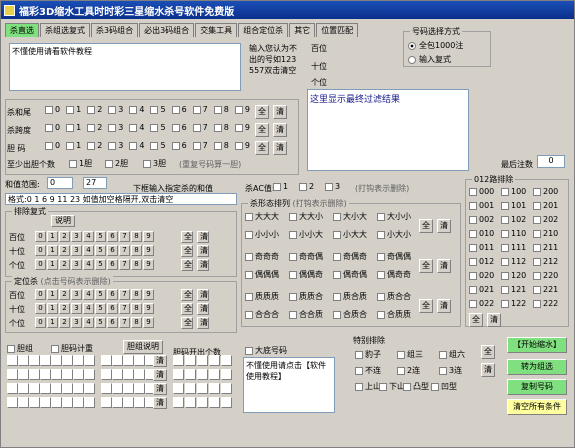 The image size is (575, 448). What do you see at coordinates (216, 30) in the screenshot?
I see `tab-intersection: 交集工具` at bounding box center [216, 30].